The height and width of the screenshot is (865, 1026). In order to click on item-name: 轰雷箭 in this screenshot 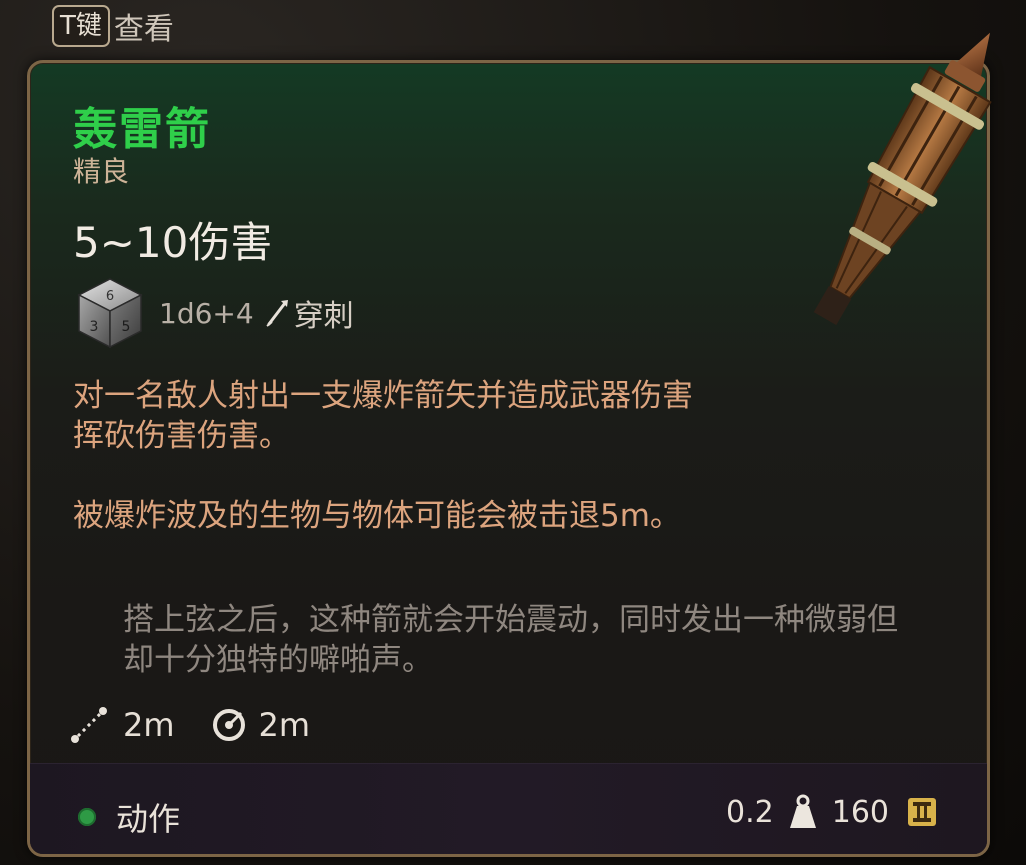, I will do `click(142, 129)`.